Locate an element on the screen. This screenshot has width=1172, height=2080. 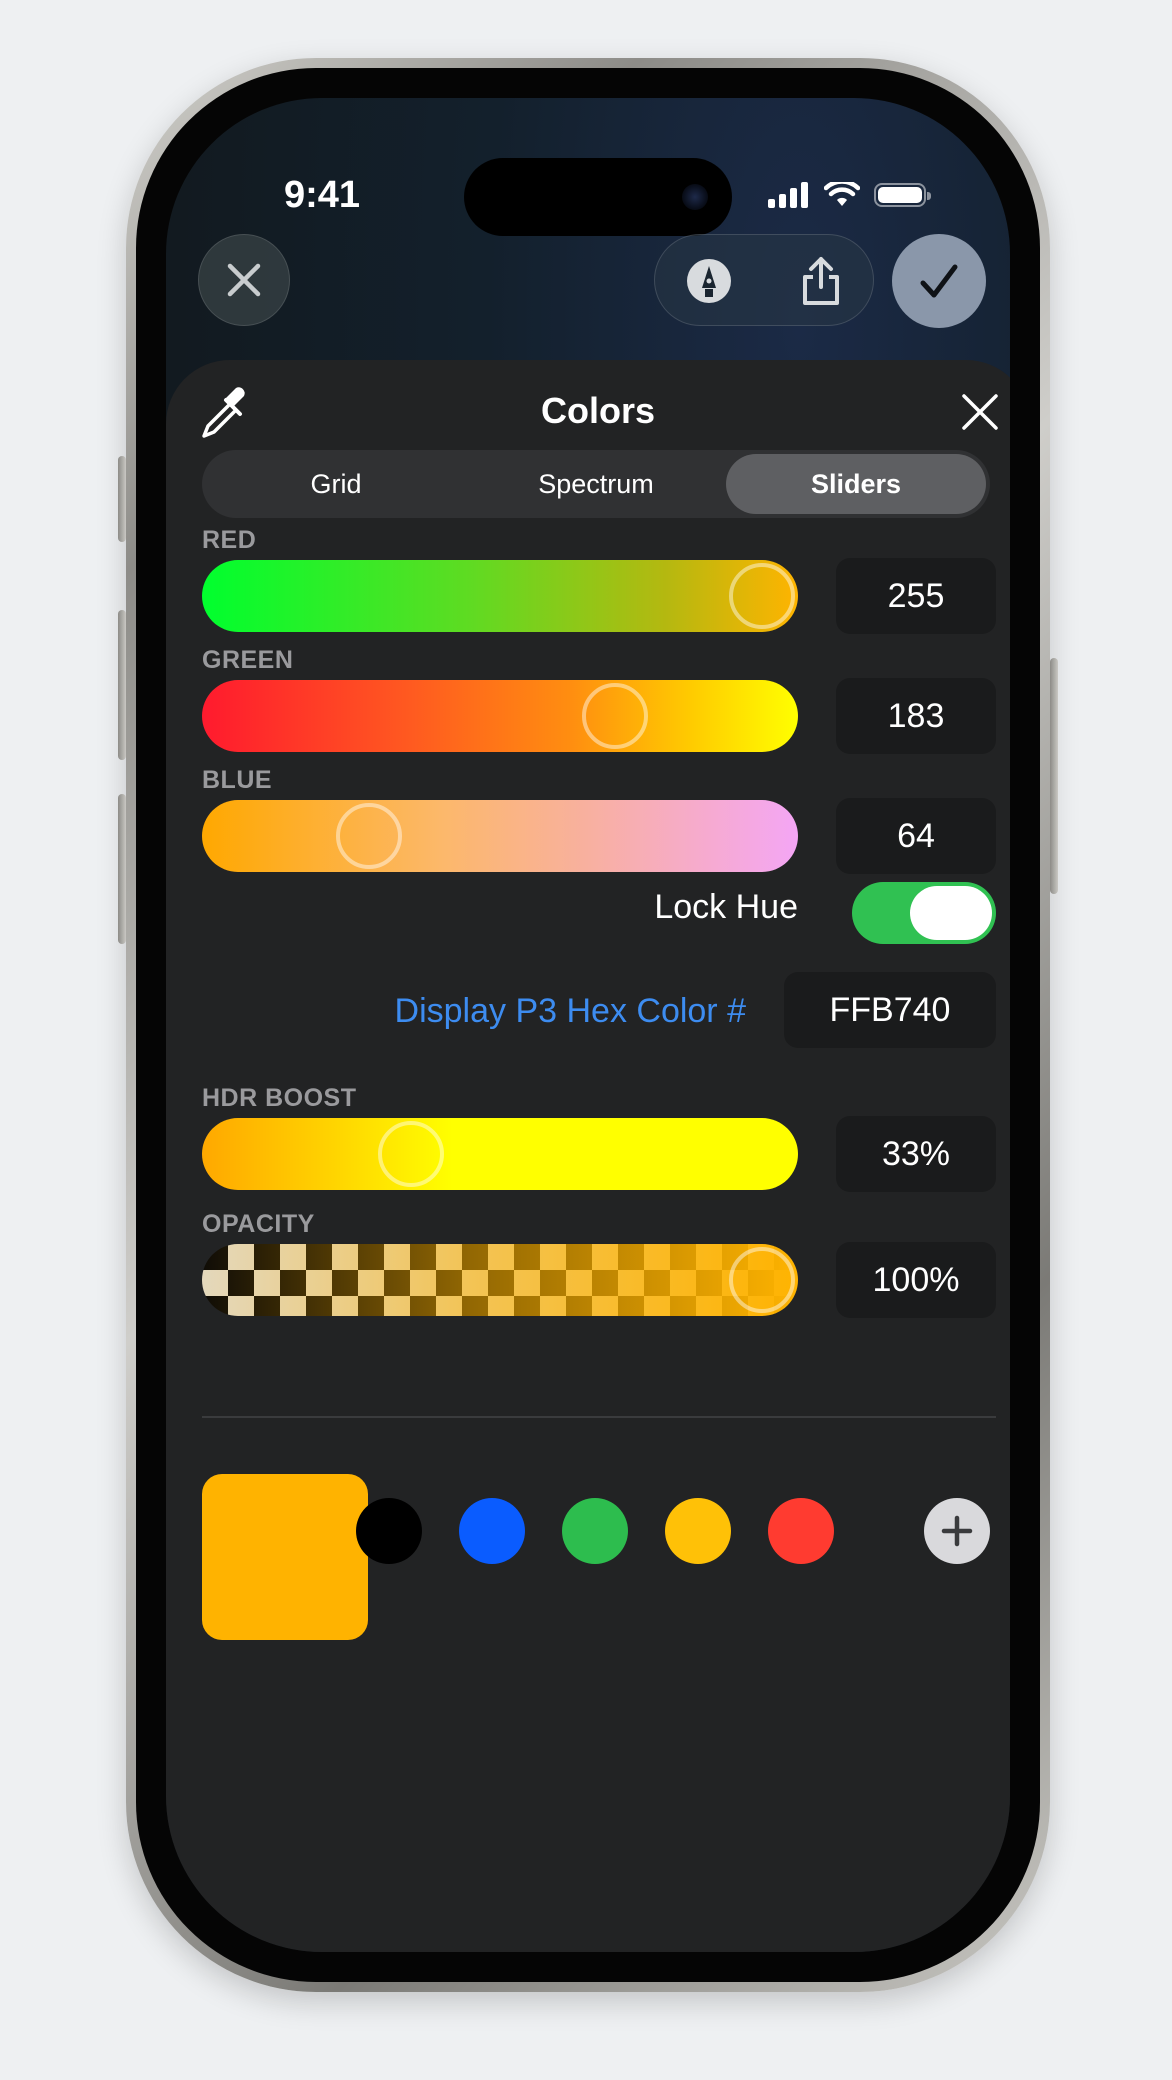
action-button is located at coordinates (122, 499).